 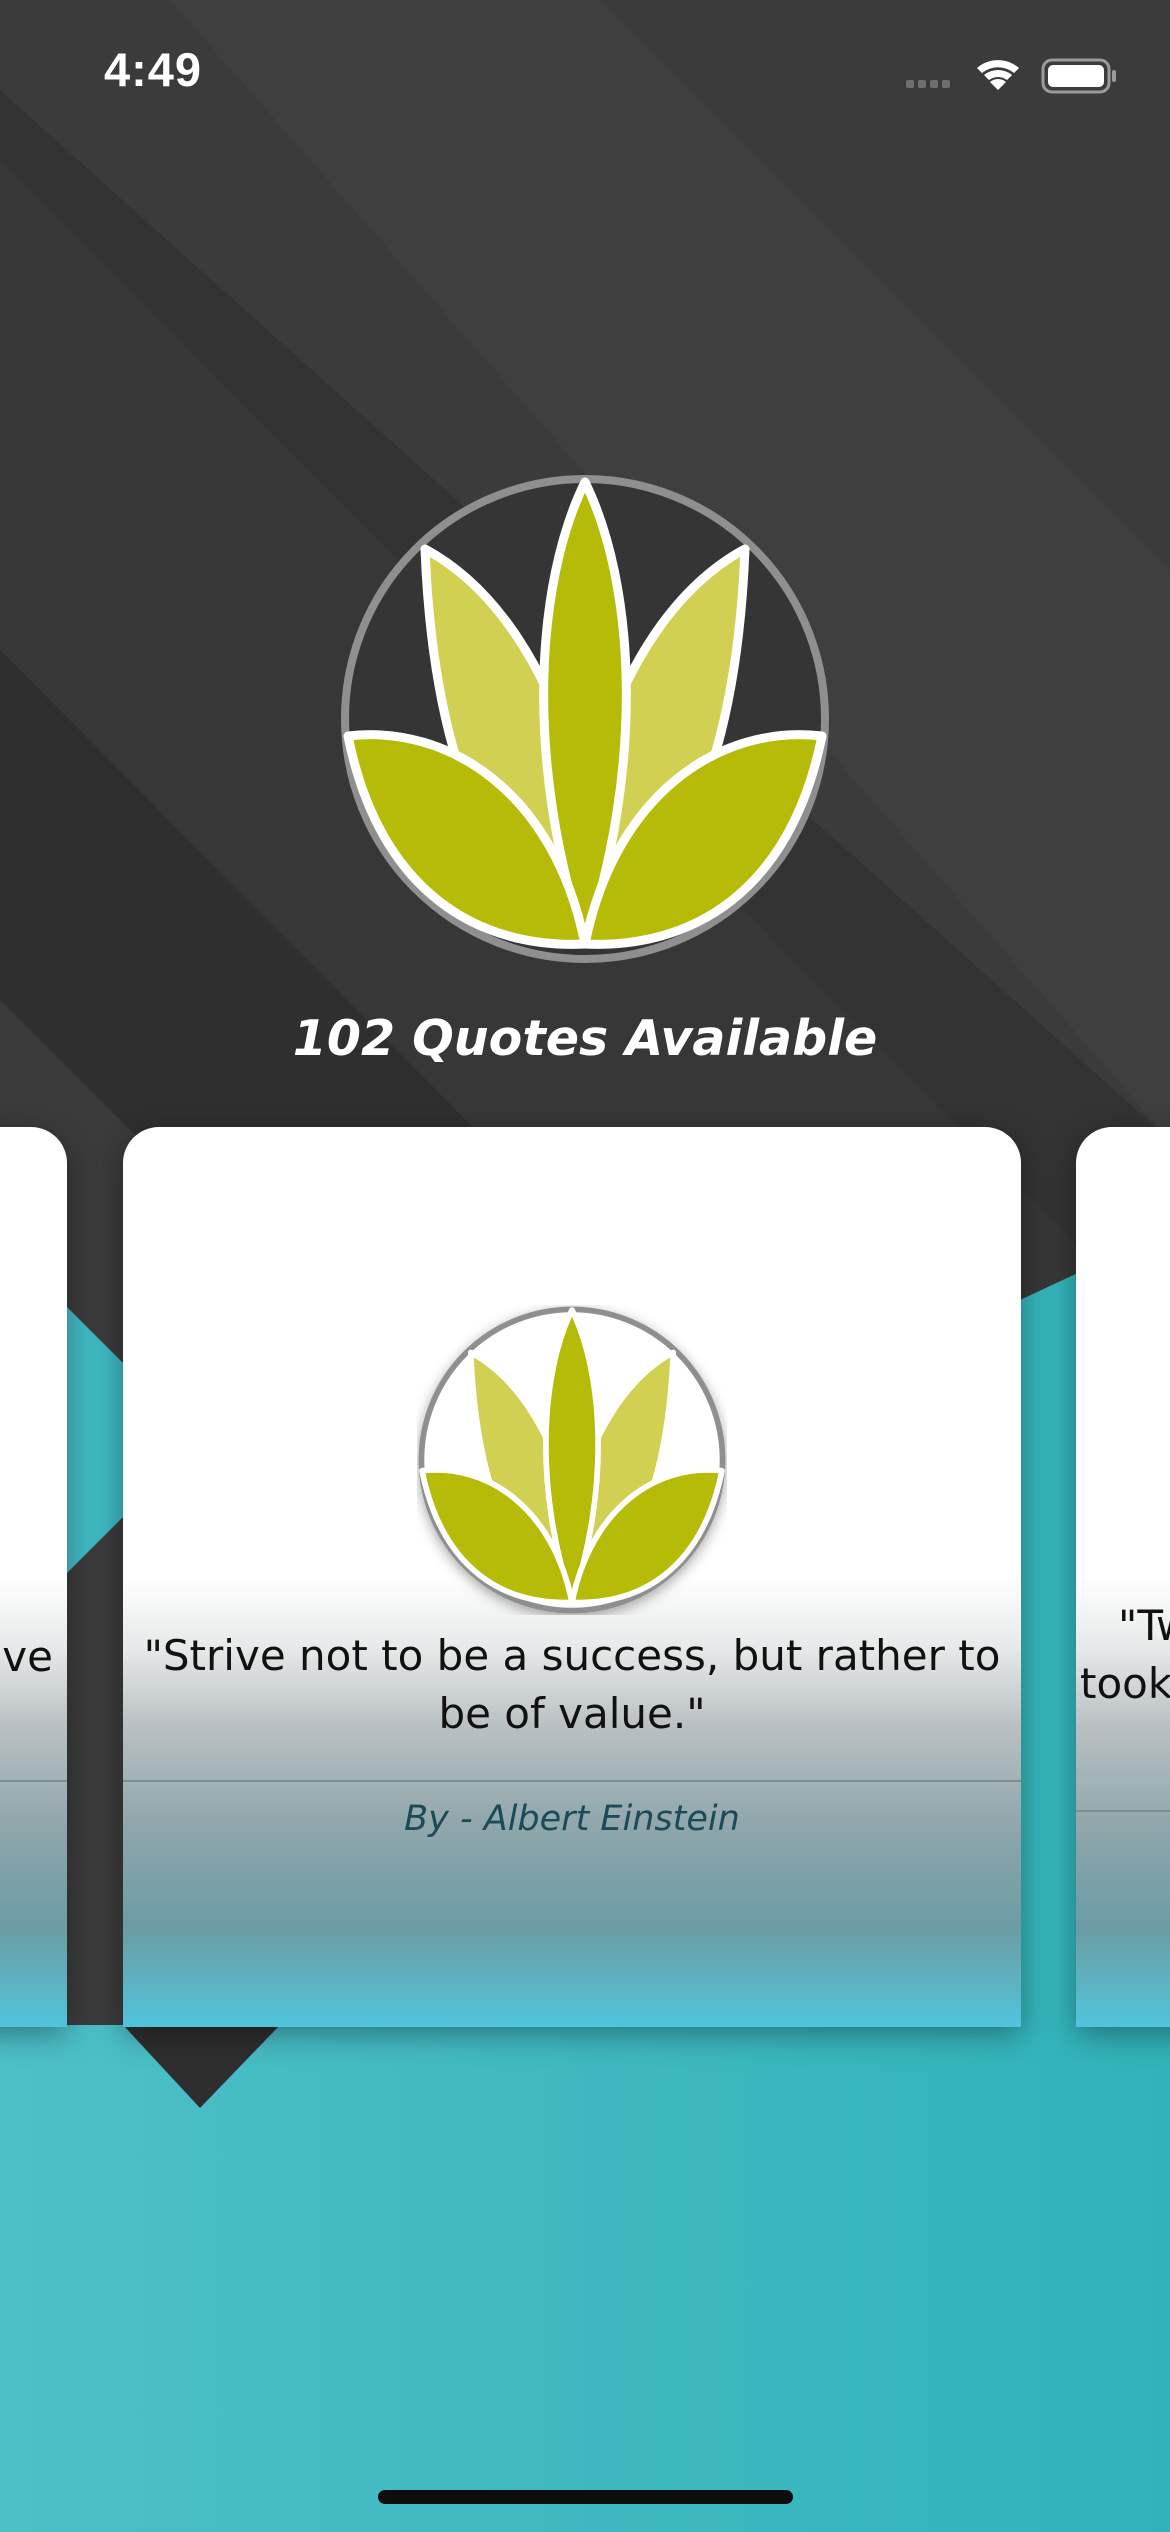 What do you see at coordinates (928, 84) in the screenshot?
I see `cellular-signal-icon` at bounding box center [928, 84].